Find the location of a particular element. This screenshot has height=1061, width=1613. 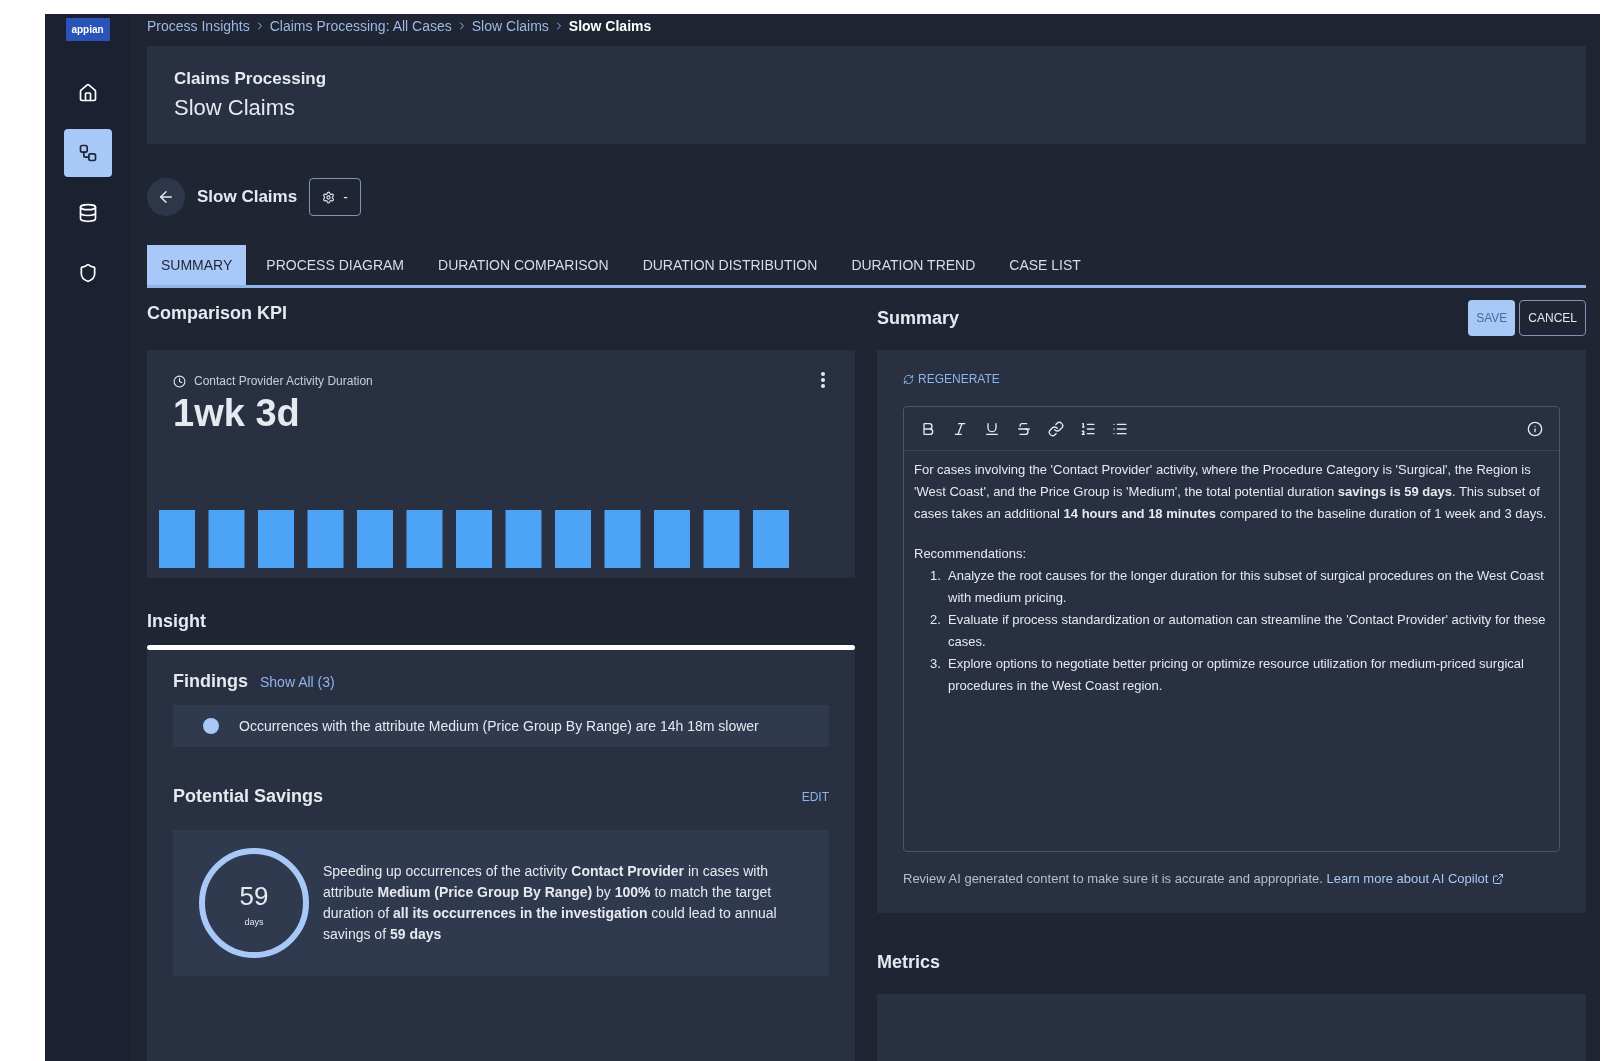

savings-title: Potential Savings is located at coordinates (248, 796).